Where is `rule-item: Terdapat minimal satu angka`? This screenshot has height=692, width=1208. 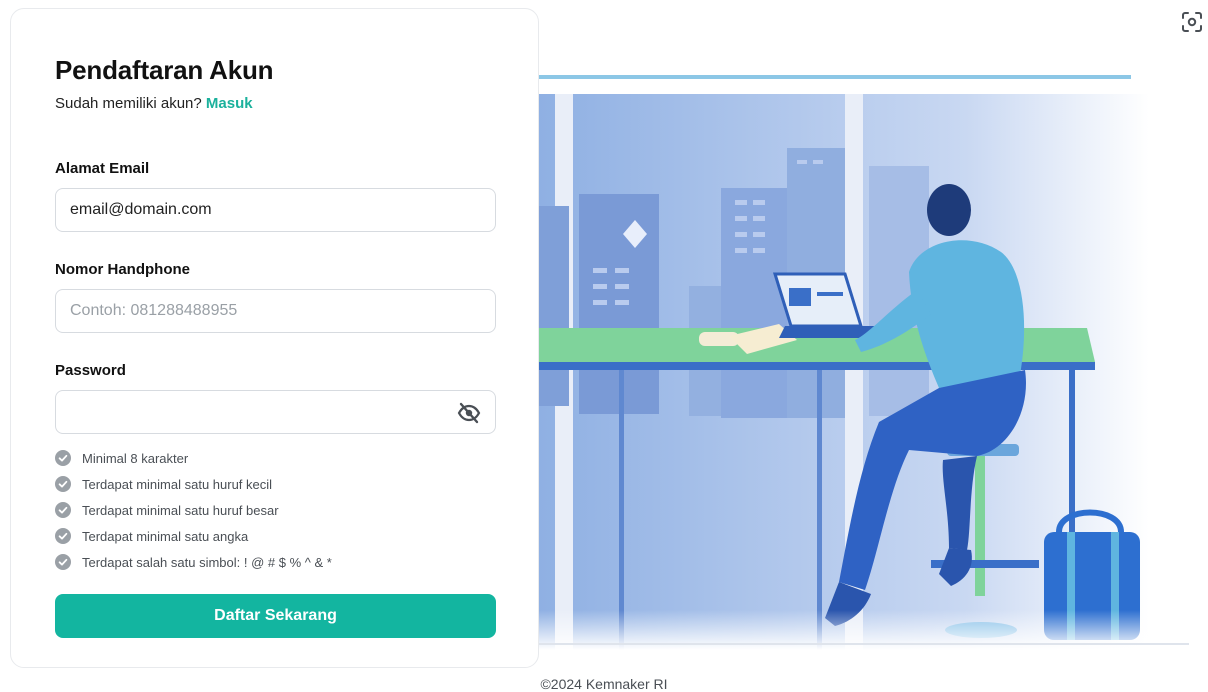
rule-item: Terdapat minimal satu angka is located at coordinates (193, 536).